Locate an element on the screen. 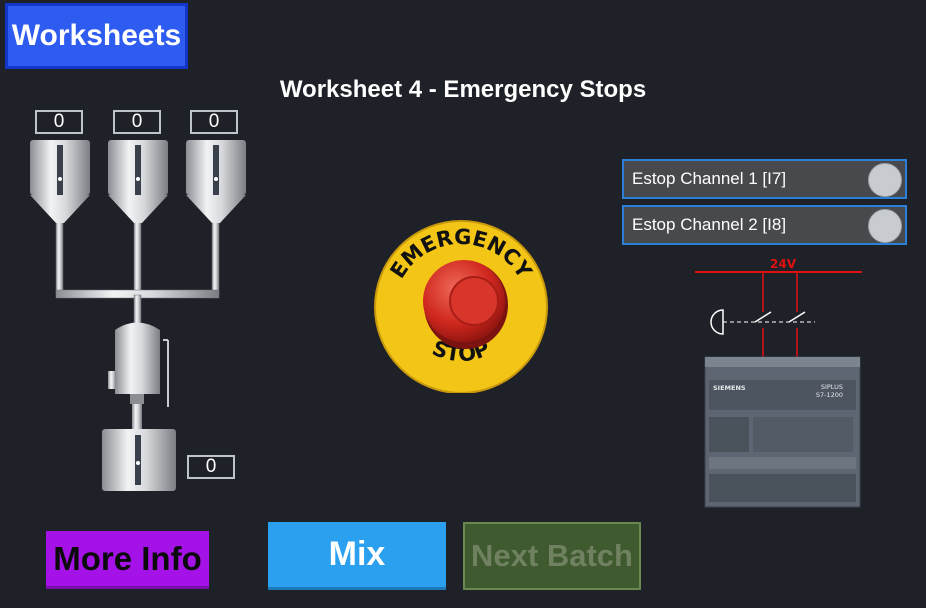  estop-channel-2: Estop Channel 2 [I8] is located at coordinates (764, 225).